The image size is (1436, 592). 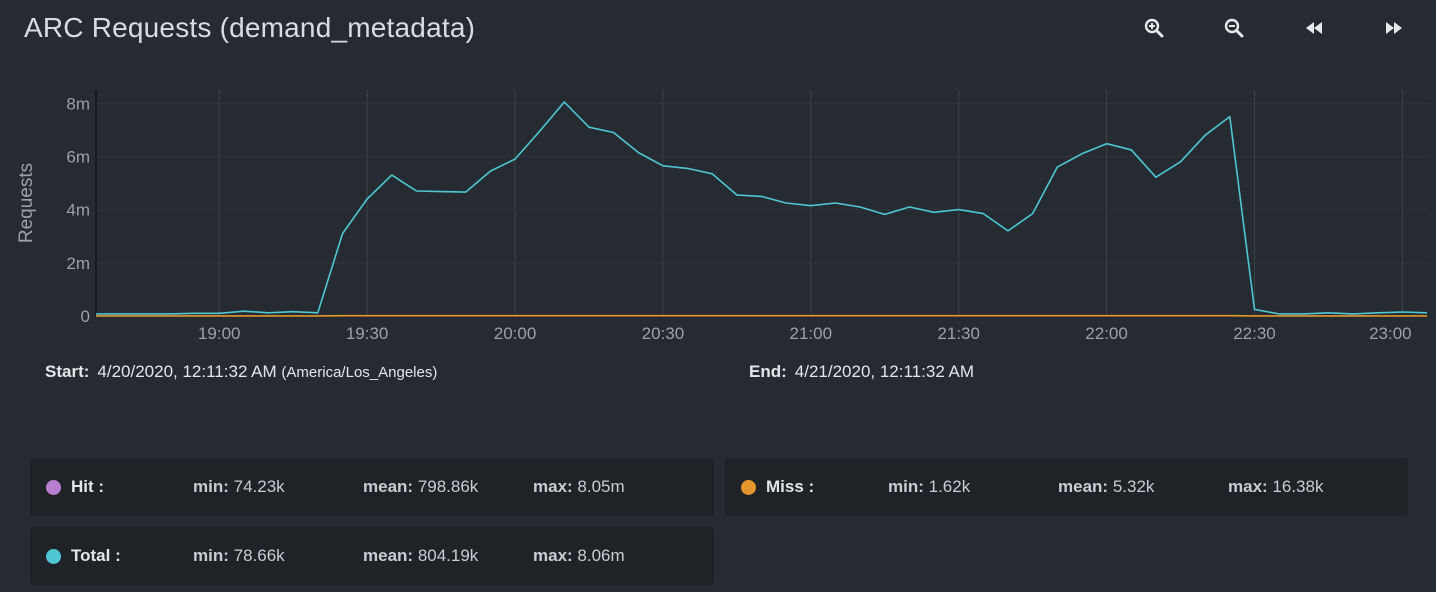 I want to click on rewind-icon, so click(x=1314, y=28).